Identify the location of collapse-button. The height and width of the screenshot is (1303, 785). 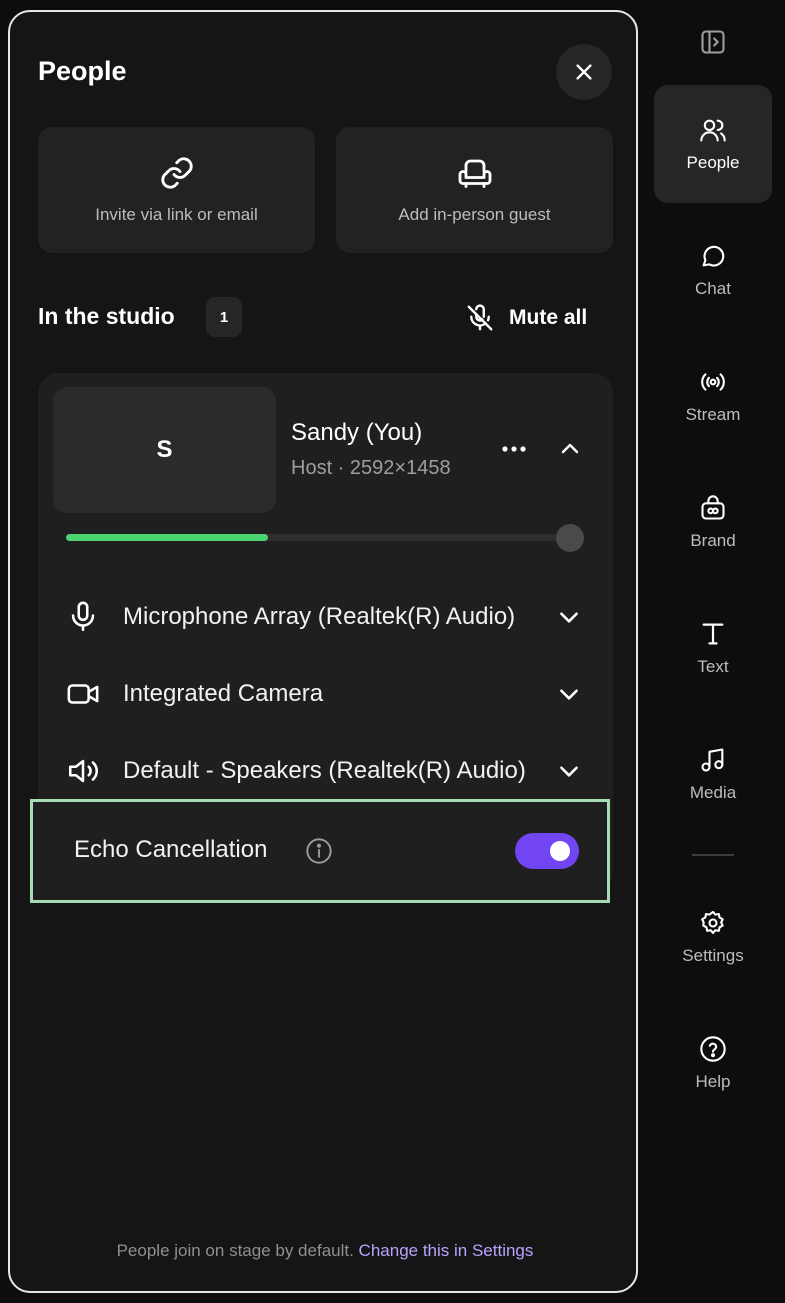
(570, 449).